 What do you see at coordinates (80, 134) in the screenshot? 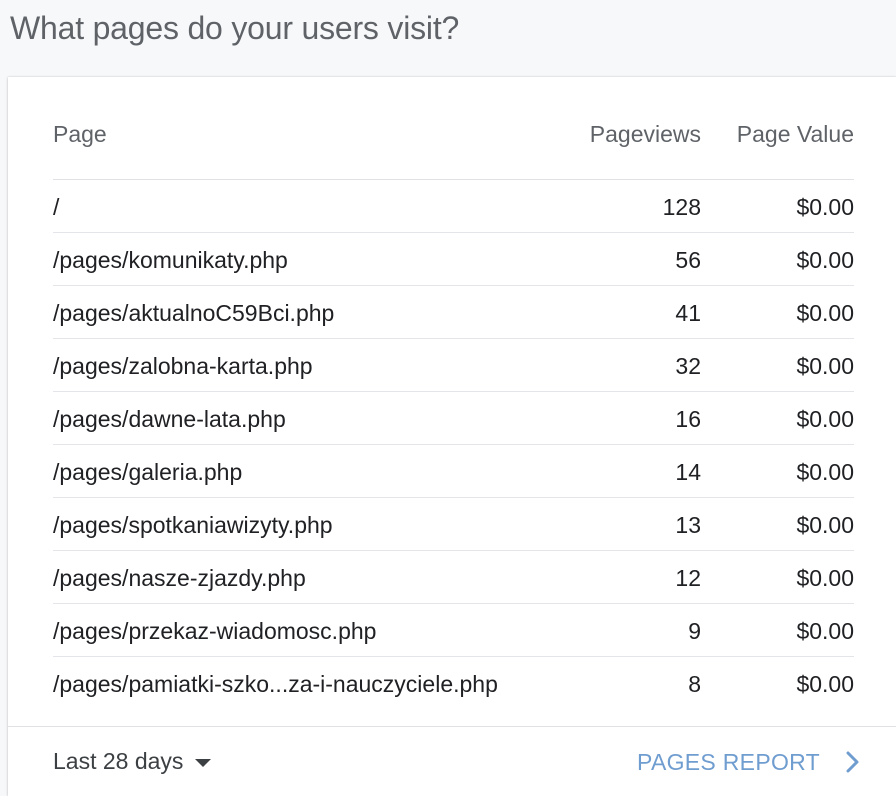
I see `column-header-page: Page` at bounding box center [80, 134].